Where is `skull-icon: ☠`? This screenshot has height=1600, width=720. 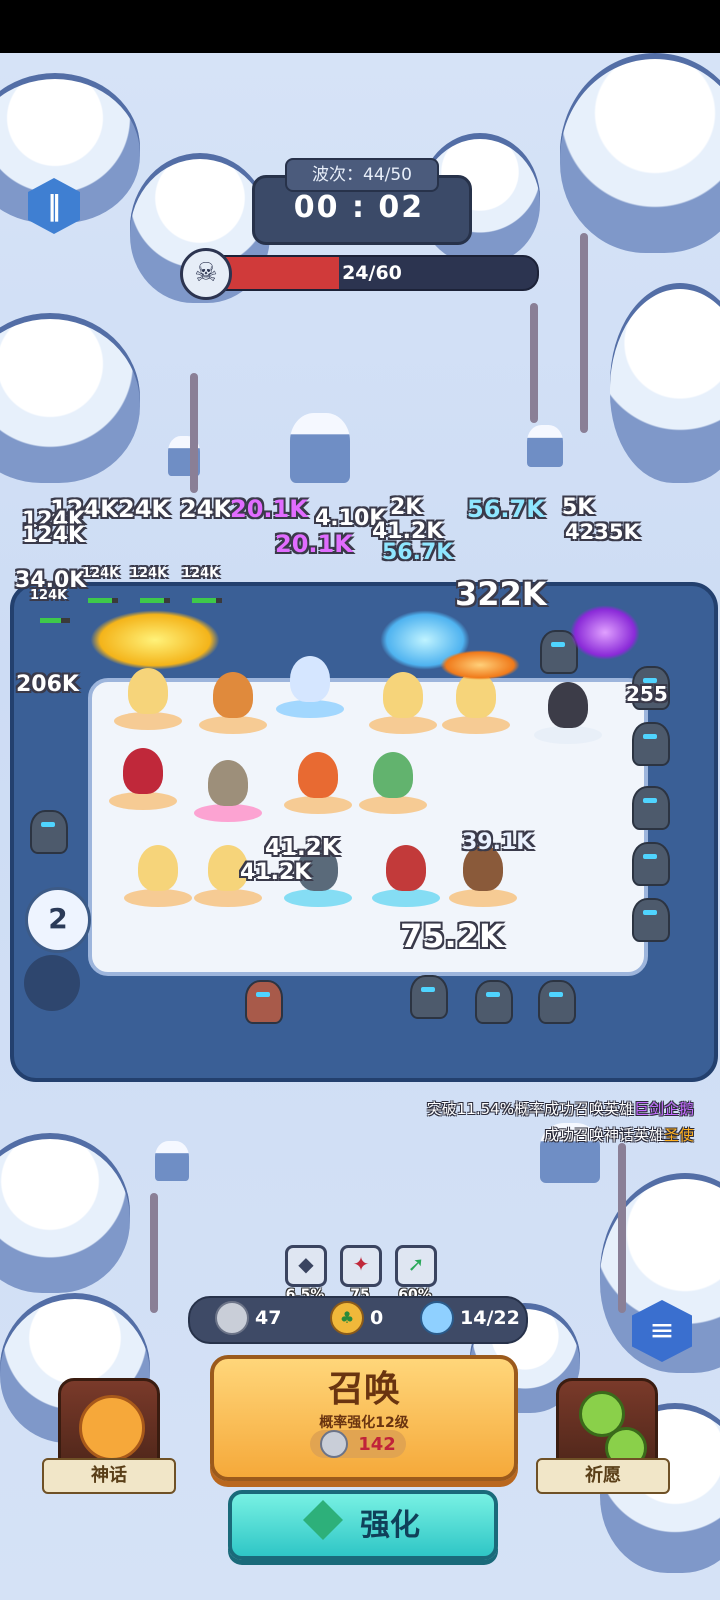 skull-icon: ☠ is located at coordinates (206, 274).